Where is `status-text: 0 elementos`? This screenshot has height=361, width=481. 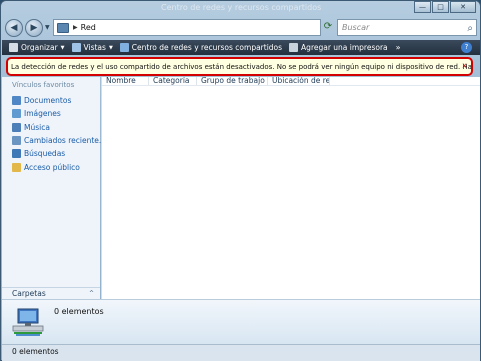 status-text: 0 elementos is located at coordinates (35, 351).